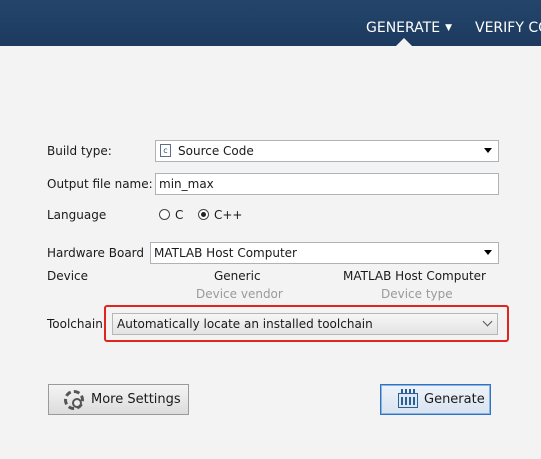 This screenshot has width=541, height=459. I want to click on output-file-input: min_max, so click(327, 184).